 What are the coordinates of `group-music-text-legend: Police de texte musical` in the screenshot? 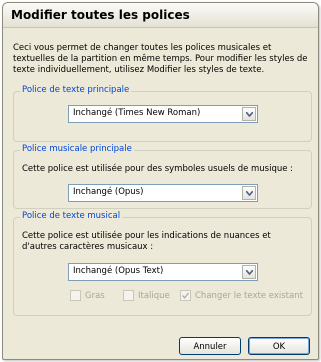 It's located at (71, 216).